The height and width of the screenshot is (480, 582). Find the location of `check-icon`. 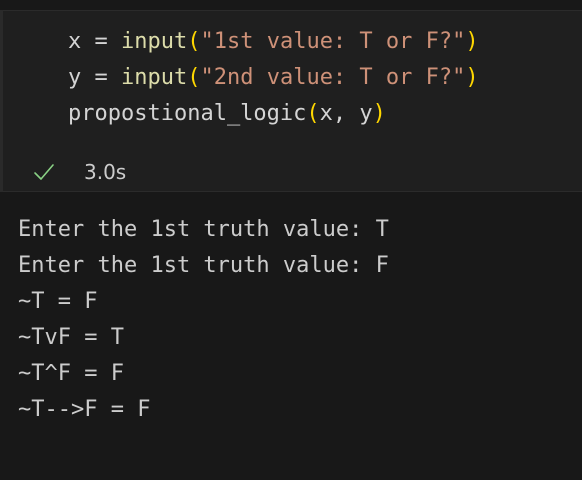

check-icon is located at coordinates (44, 172).